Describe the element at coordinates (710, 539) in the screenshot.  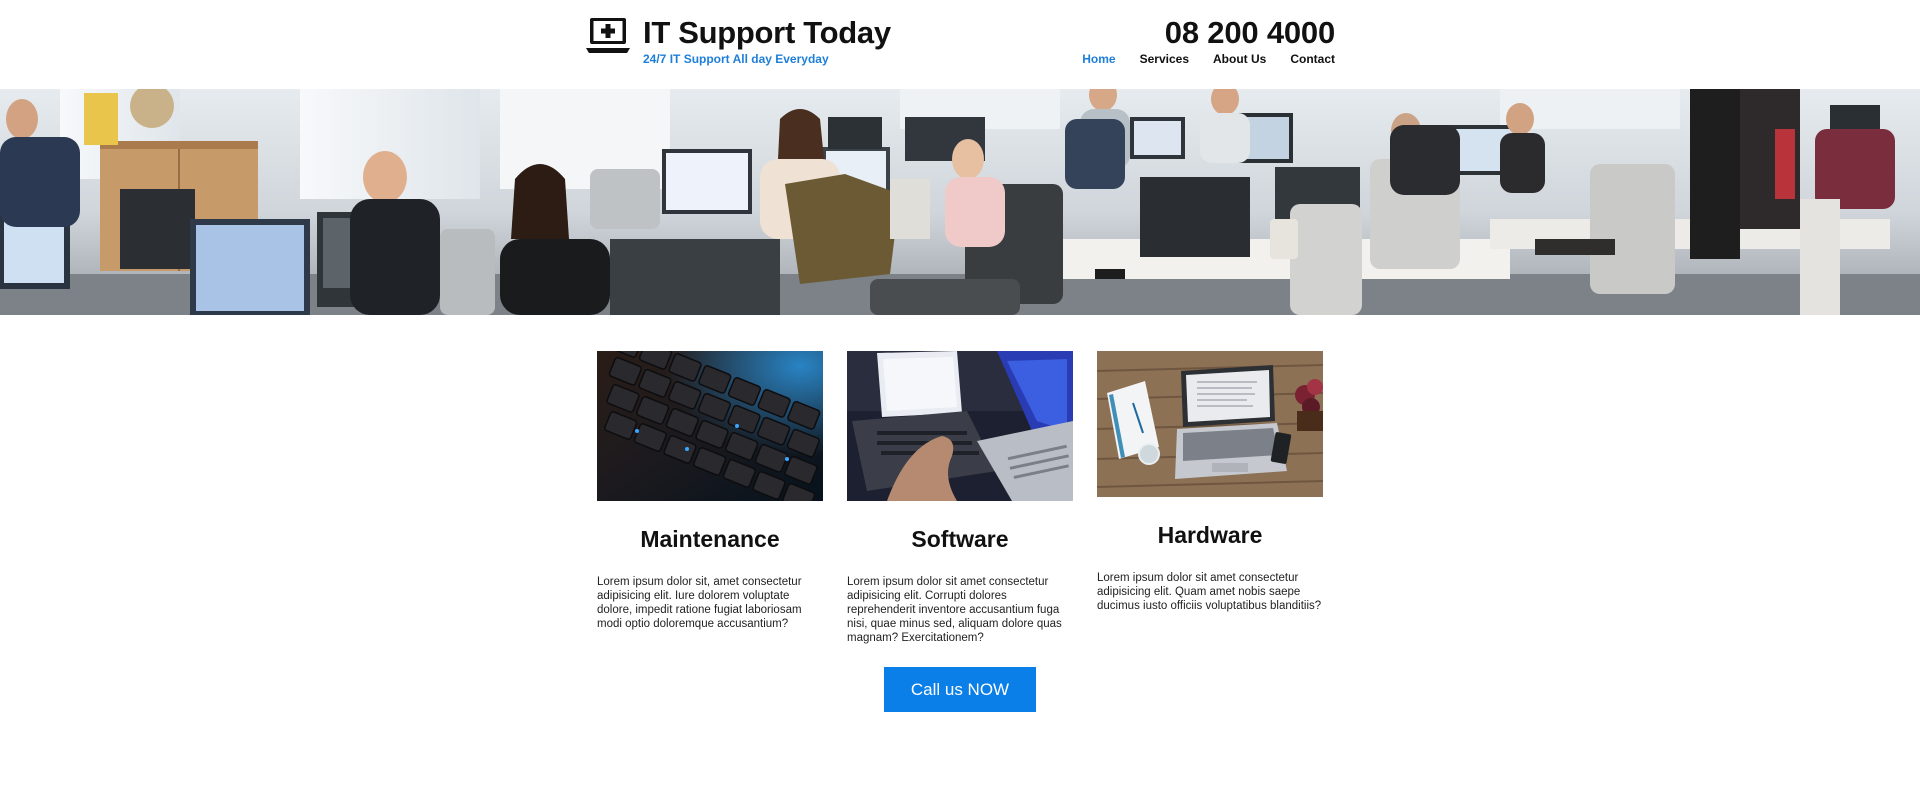
I see `card-title: Maintenance` at that location.